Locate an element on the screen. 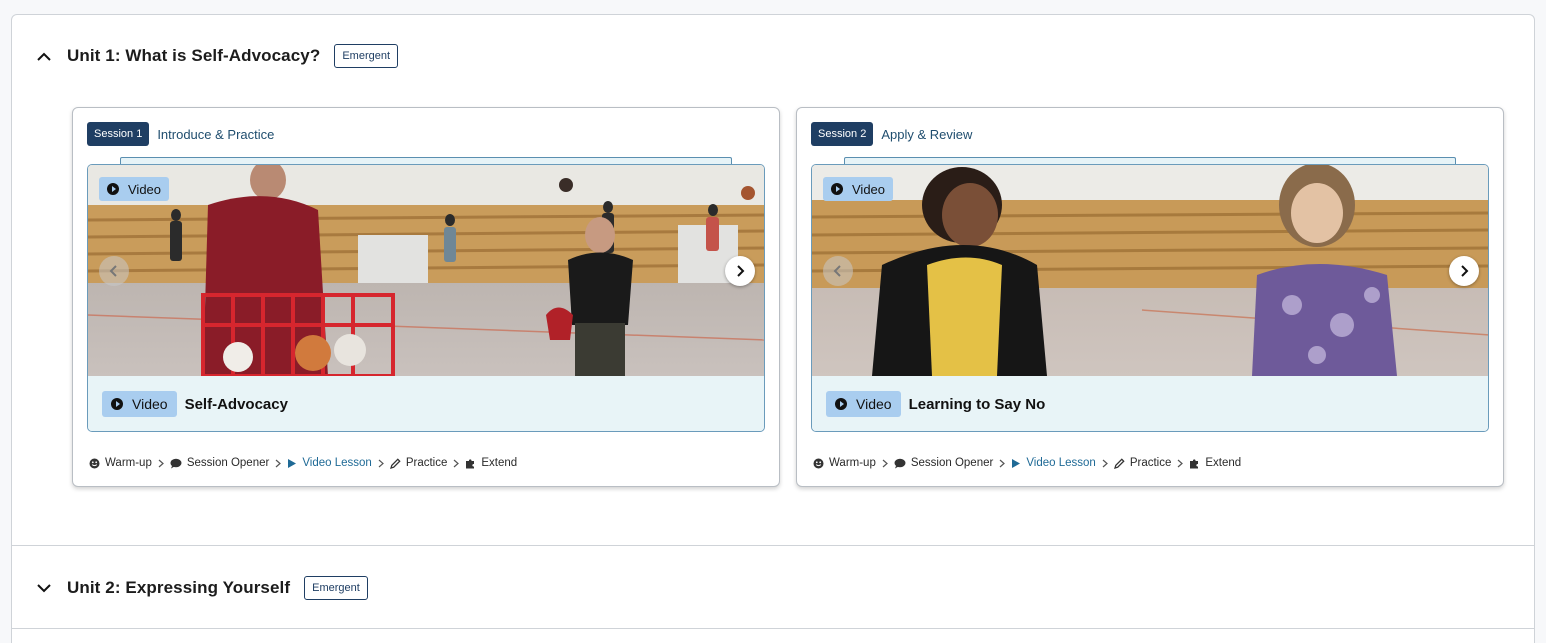 This screenshot has width=1546, height=643. unit-1-header: Unit 1: What is Self-Advocacy? Emergent is located at coordinates (205, 56).